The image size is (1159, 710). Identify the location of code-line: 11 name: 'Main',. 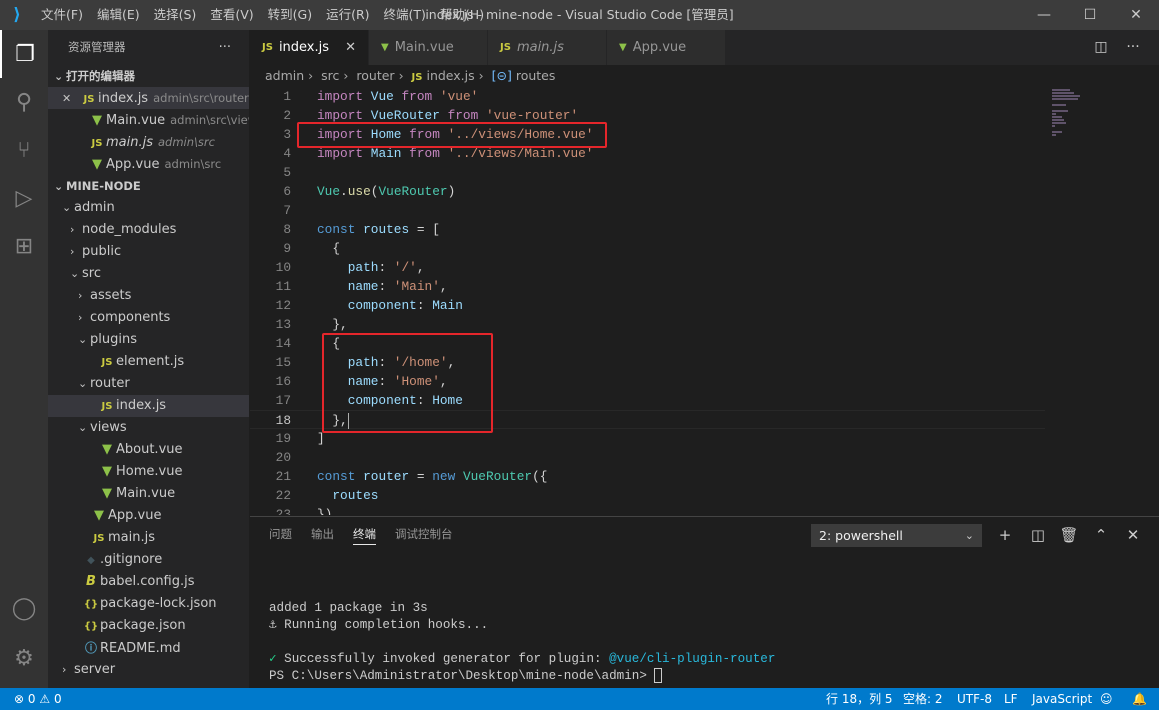
(647, 286).